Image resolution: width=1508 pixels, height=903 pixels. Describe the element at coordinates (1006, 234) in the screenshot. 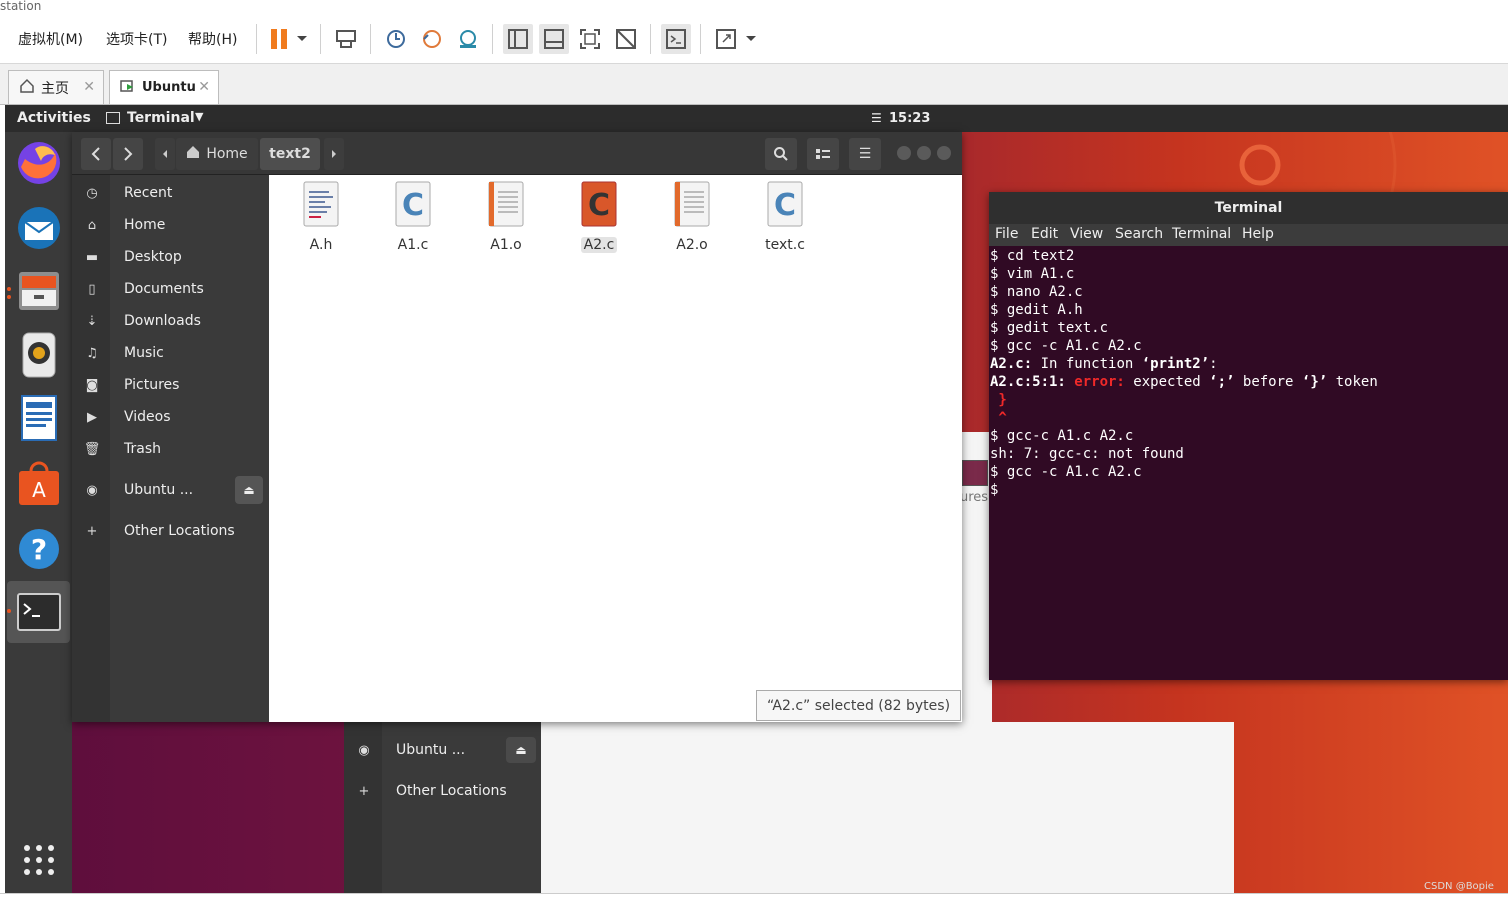

I see `terminal-menu-file: File` at that location.